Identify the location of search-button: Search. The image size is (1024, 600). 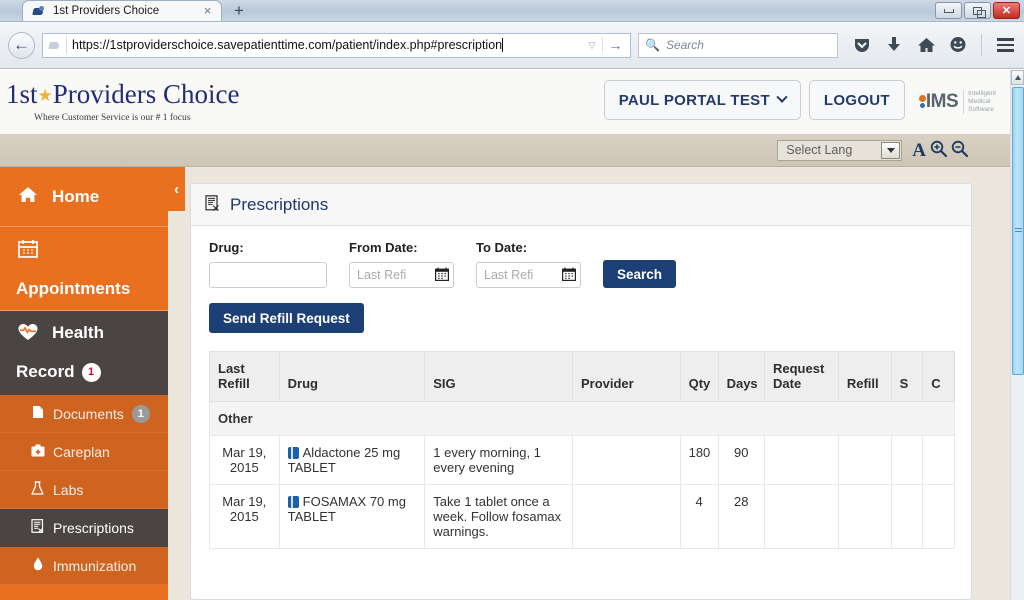
(640, 274).